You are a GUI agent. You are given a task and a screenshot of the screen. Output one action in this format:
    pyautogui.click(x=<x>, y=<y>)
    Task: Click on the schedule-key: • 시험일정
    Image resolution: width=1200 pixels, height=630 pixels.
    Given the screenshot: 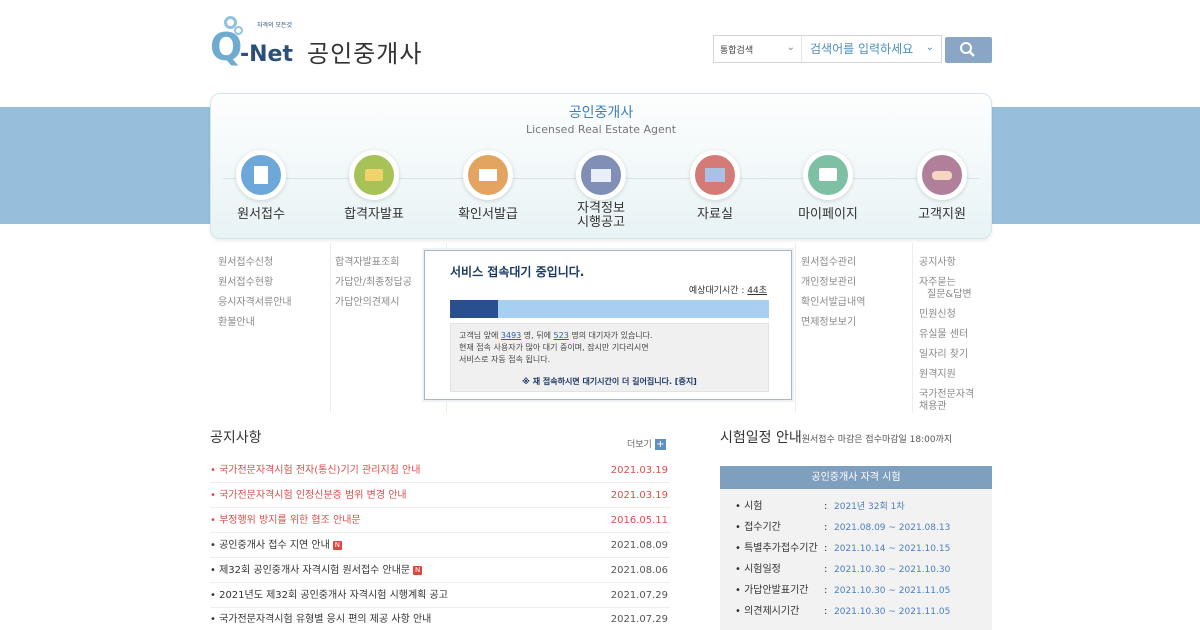 What is the action you would take?
    pyautogui.click(x=758, y=569)
    